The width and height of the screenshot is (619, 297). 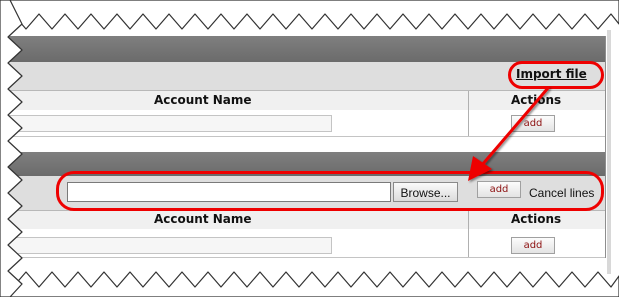 I want to click on torn-edge-left, so click(x=11, y=148).